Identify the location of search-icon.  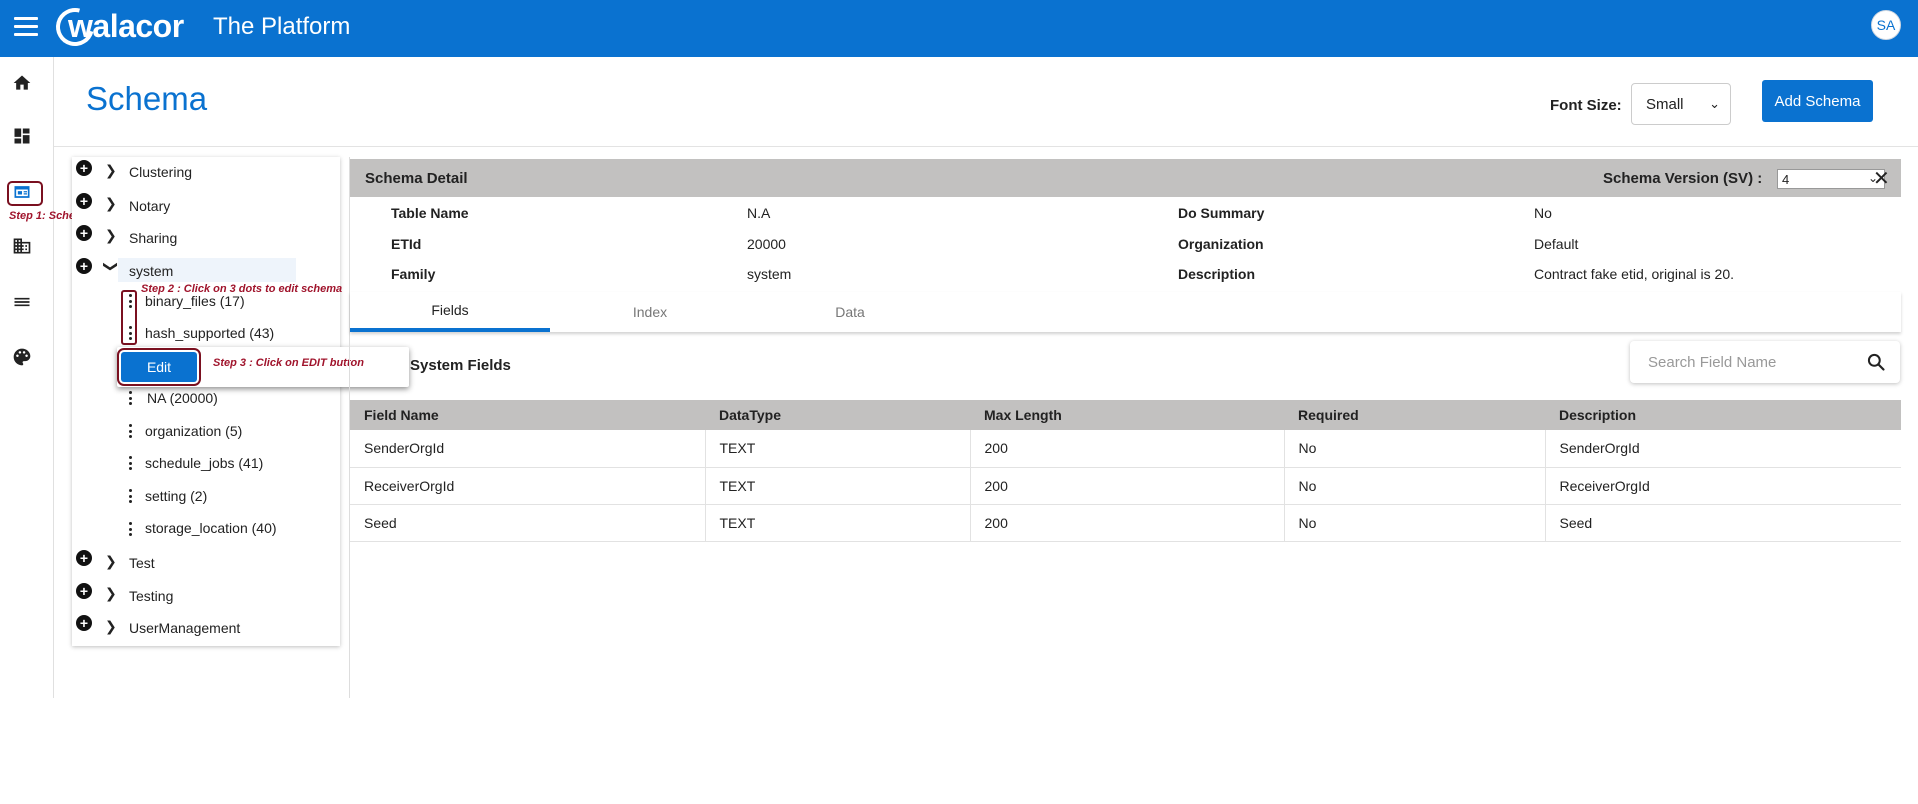
(1876, 362).